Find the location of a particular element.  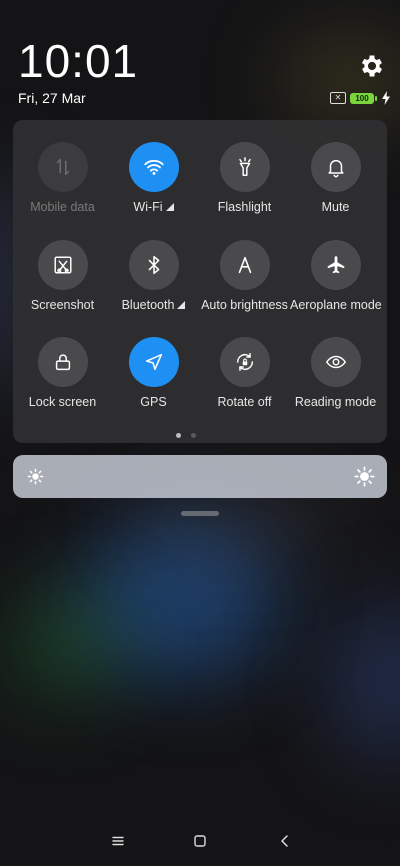

tile-gps: GPS is located at coordinates (153, 373).